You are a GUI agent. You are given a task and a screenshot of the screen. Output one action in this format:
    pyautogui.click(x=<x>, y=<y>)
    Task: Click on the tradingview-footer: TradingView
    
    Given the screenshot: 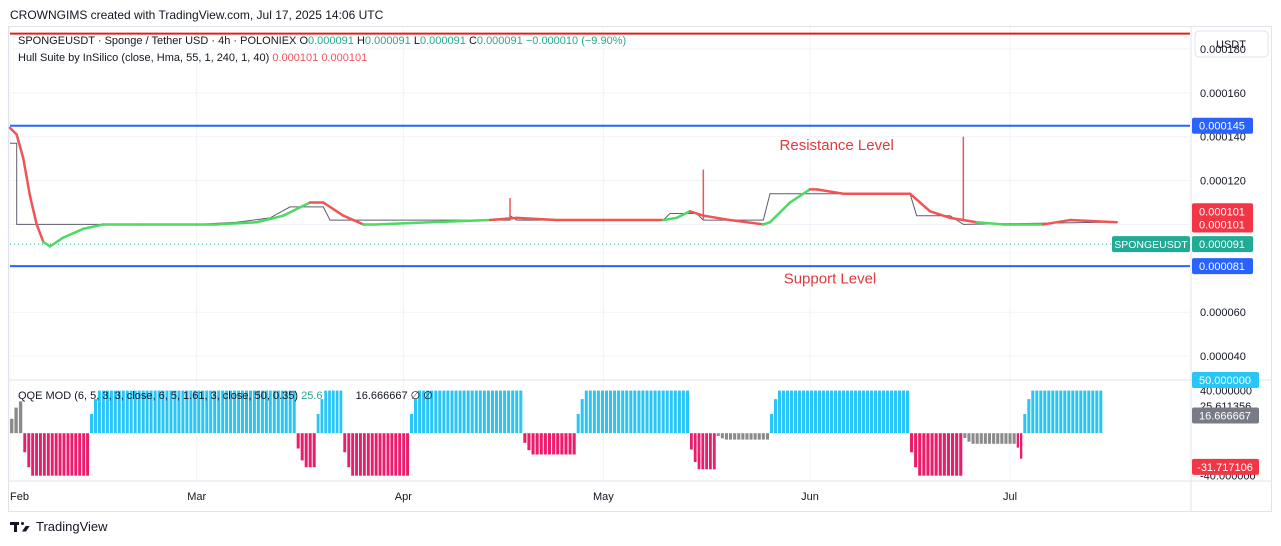 What is the action you would take?
    pyautogui.click(x=59, y=526)
    